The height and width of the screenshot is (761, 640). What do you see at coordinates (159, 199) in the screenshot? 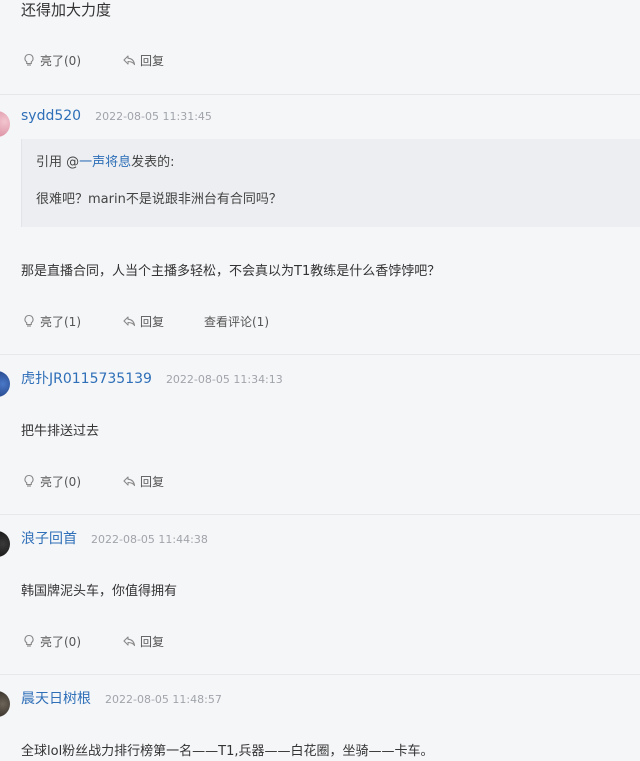
I see `quote-text: 很难吧？marin不是说跟非洲台有合同吗？` at bounding box center [159, 199].